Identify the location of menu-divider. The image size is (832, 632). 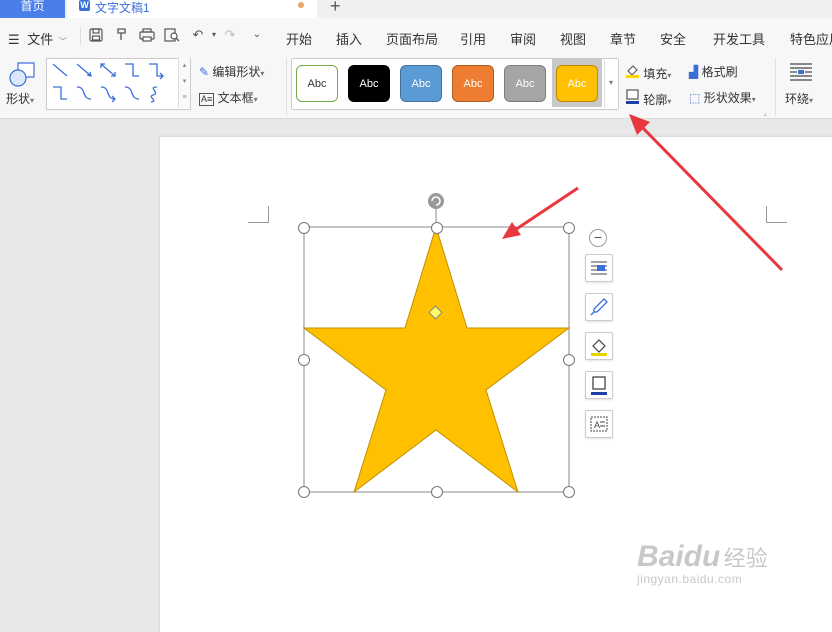
(80, 36).